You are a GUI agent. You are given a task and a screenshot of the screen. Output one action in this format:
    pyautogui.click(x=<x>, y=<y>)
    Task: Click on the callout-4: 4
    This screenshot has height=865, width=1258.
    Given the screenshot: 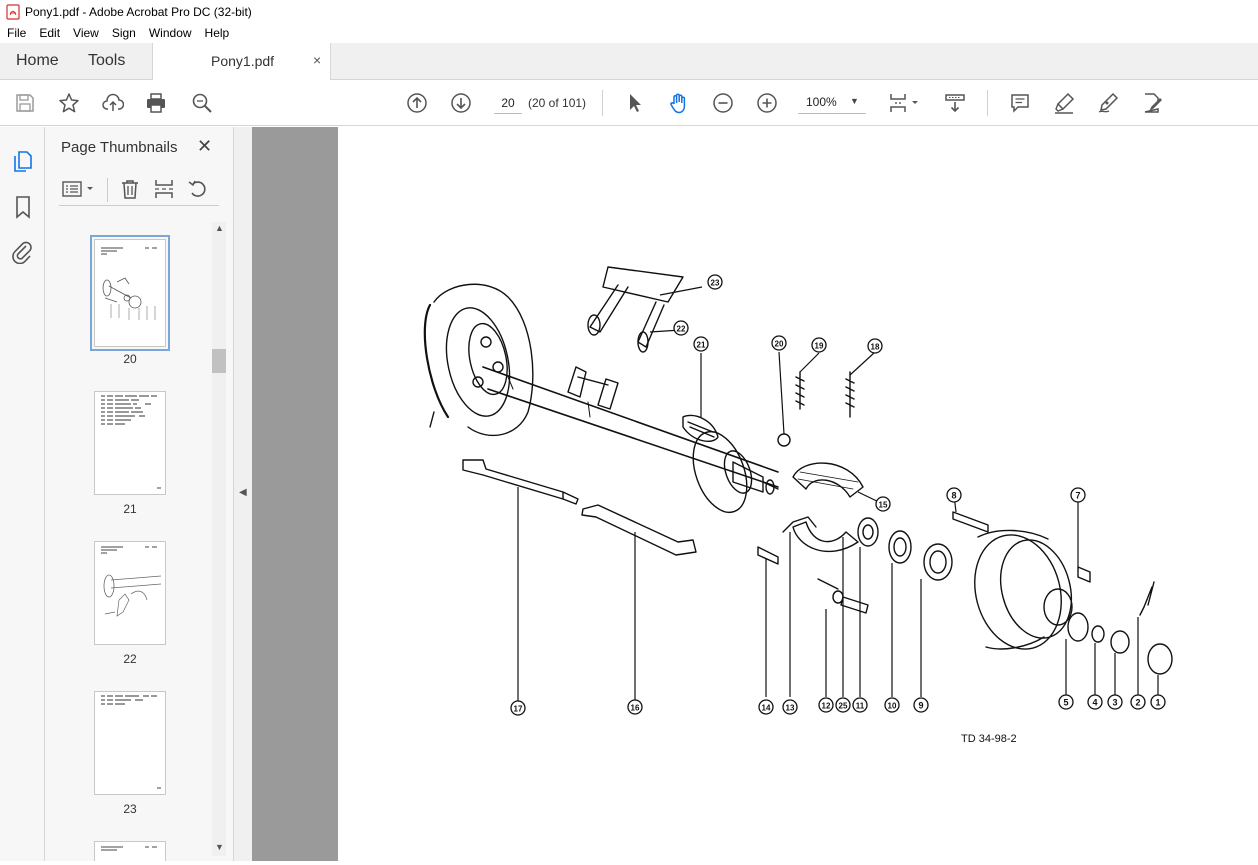 What is the action you would take?
    pyautogui.click(x=1095, y=702)
    